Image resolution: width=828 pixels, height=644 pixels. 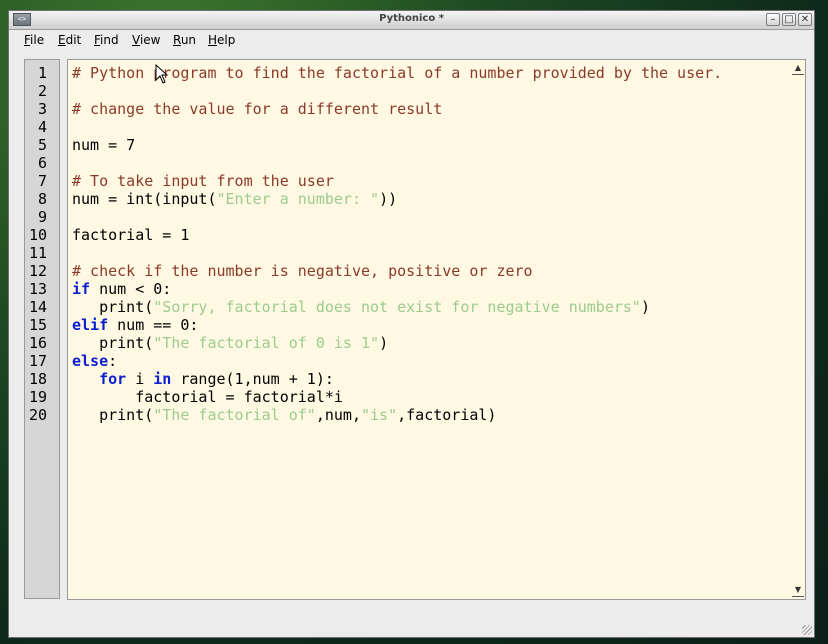 I want to click on code-token: # To take input from the user, so click(x=203, y=181).